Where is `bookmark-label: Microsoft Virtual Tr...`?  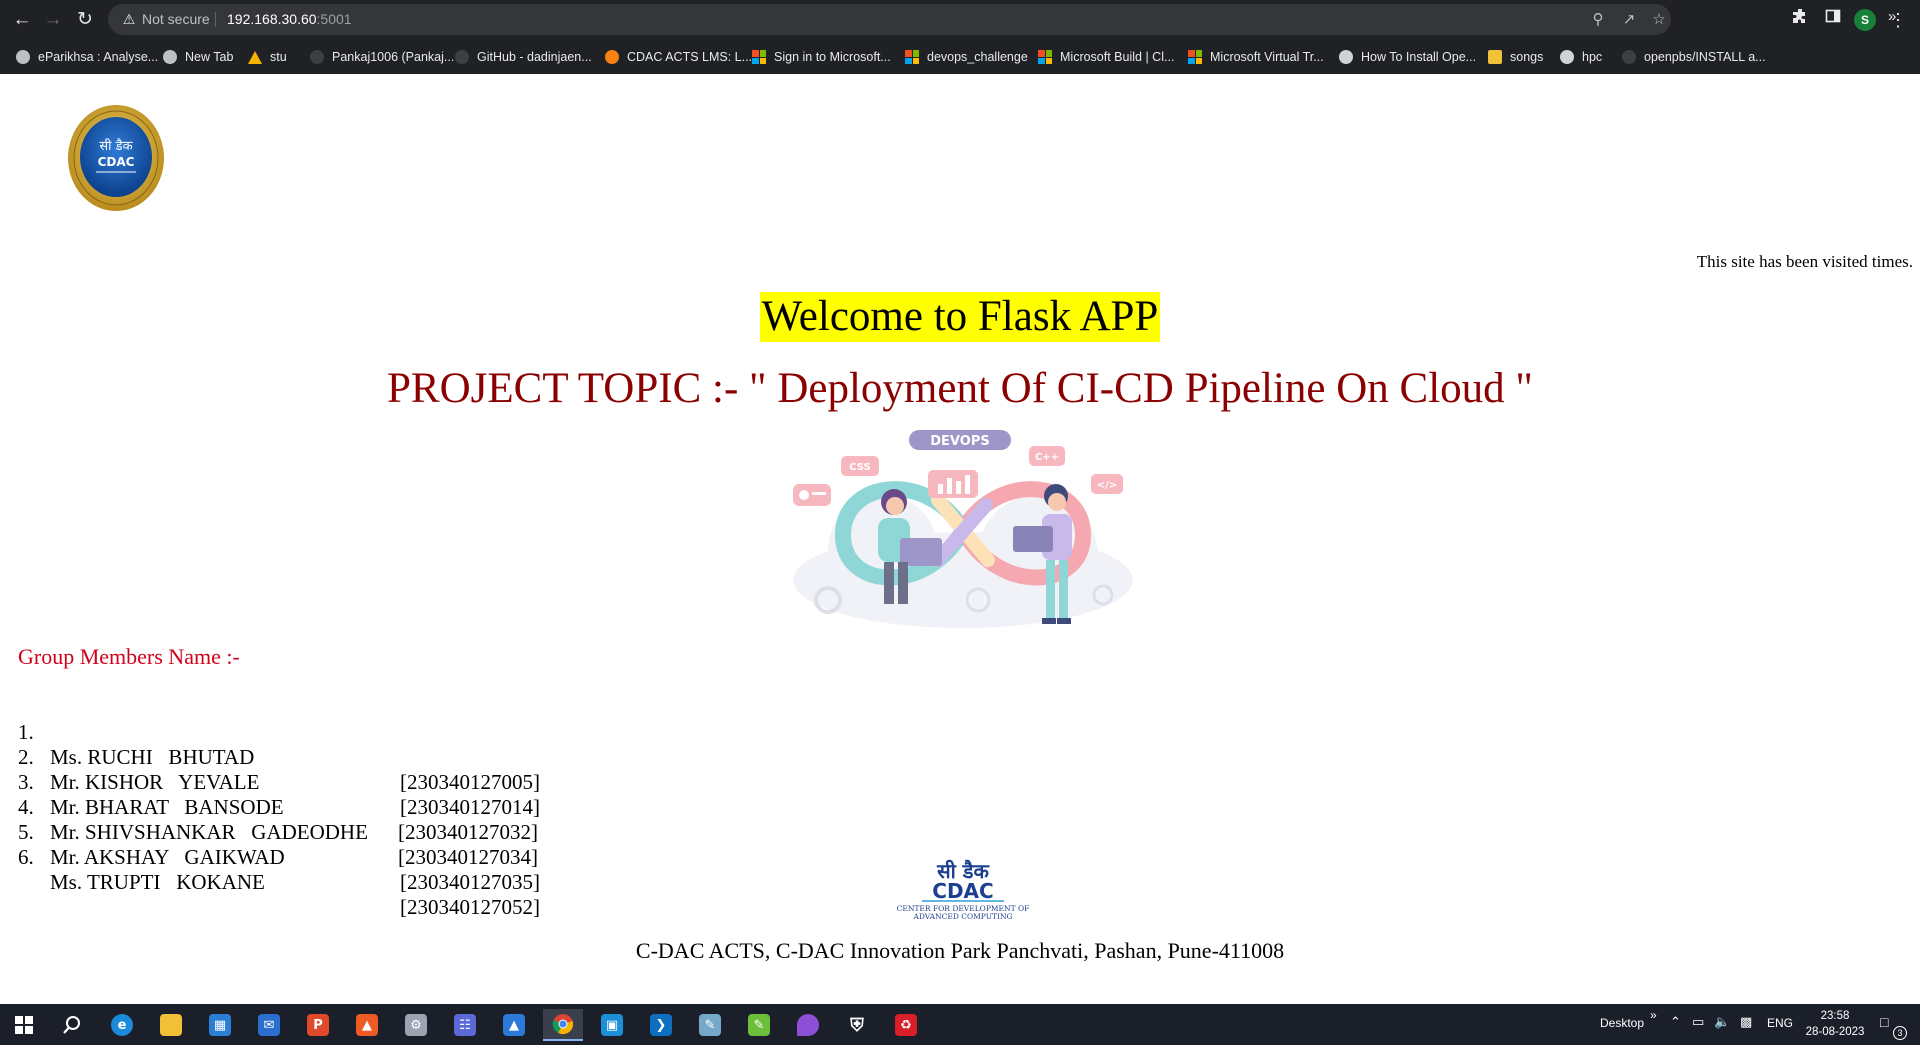
bookmark-label: Microsoft Virtual Tr... is located at coordinates (1267, 57).